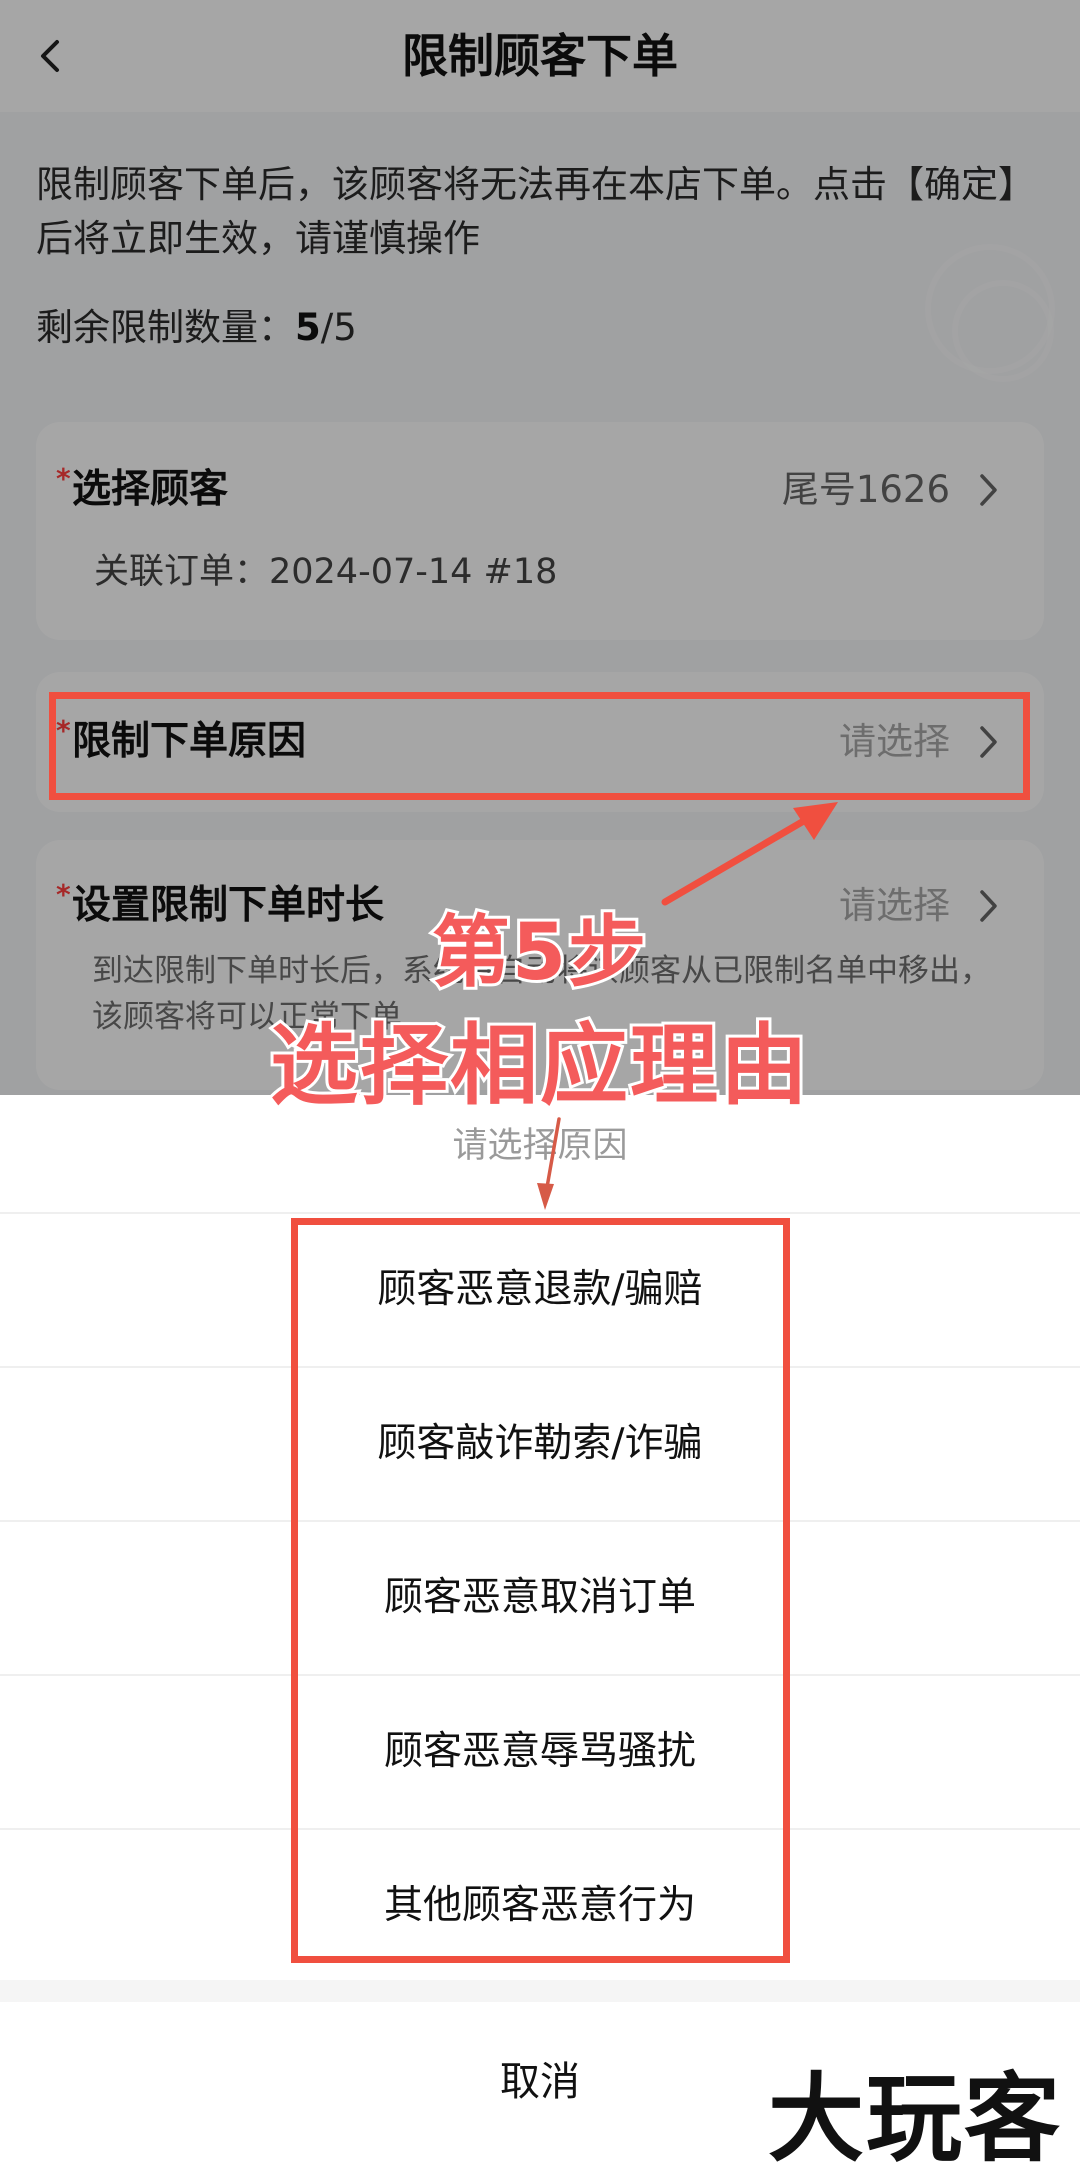  Describe the element at coordinates (540, 1991) in the screenshot. I see `sheet-gap` at that location.